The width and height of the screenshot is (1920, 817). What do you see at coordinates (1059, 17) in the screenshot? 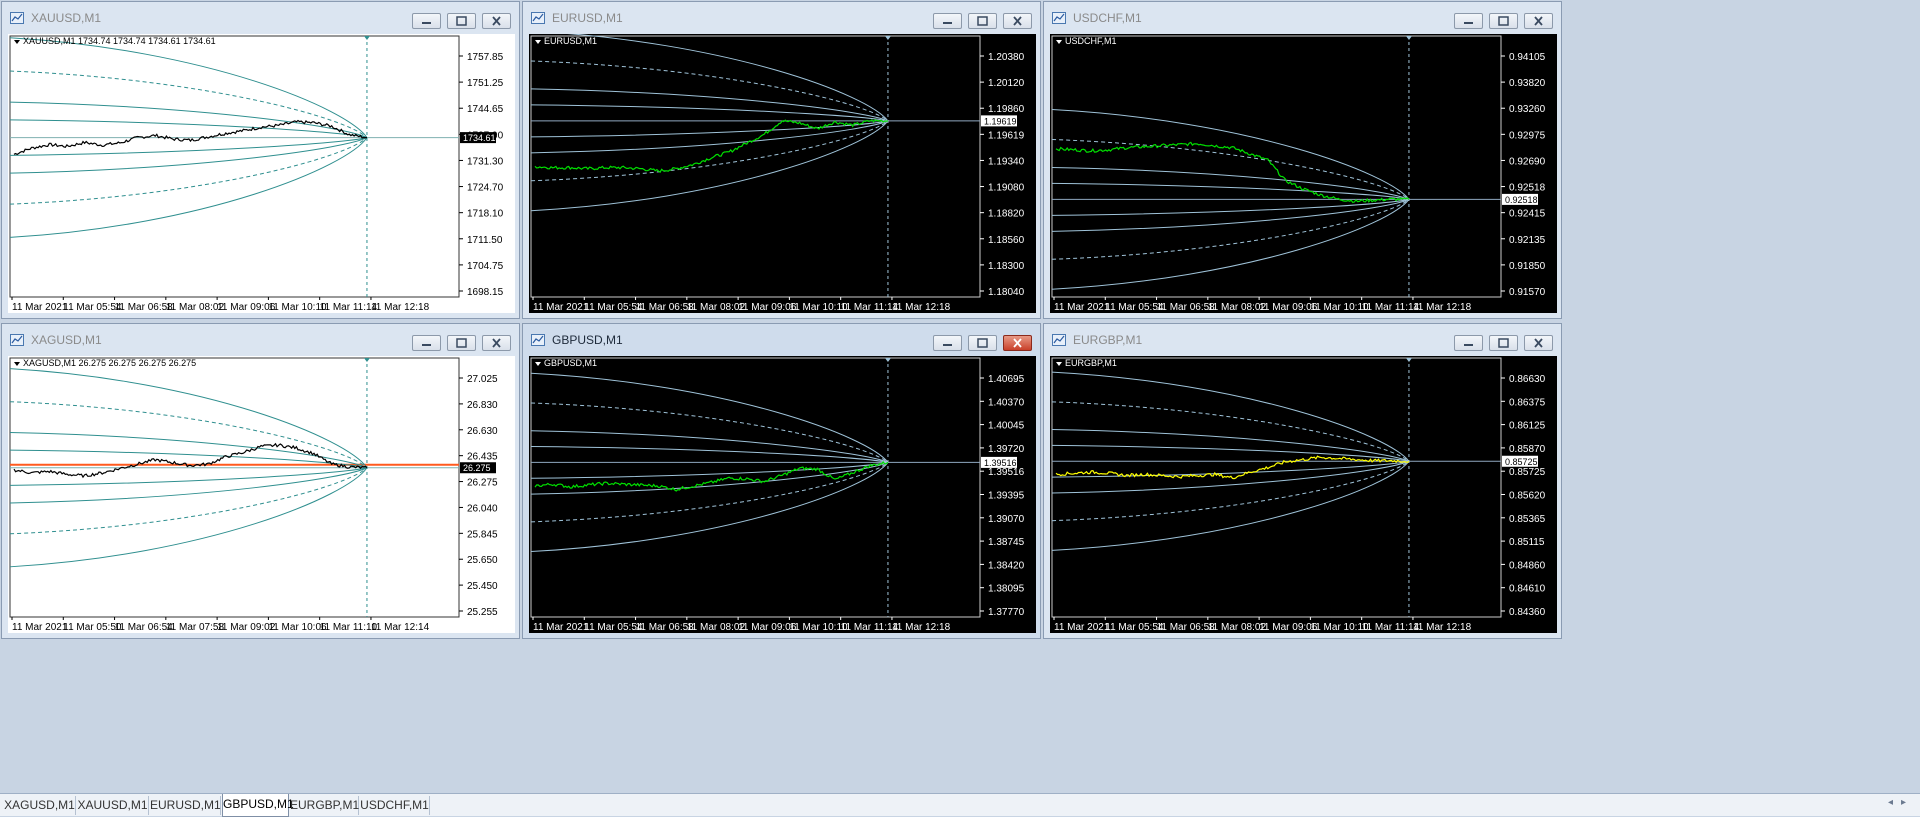
I see `chart-window-icon` at bounding box center [1059, 17].